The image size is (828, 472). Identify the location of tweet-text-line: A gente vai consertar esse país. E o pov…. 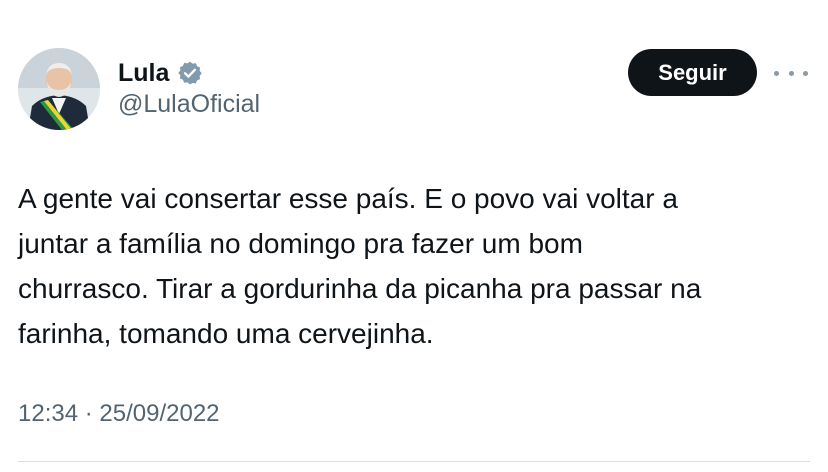
(348, 198).